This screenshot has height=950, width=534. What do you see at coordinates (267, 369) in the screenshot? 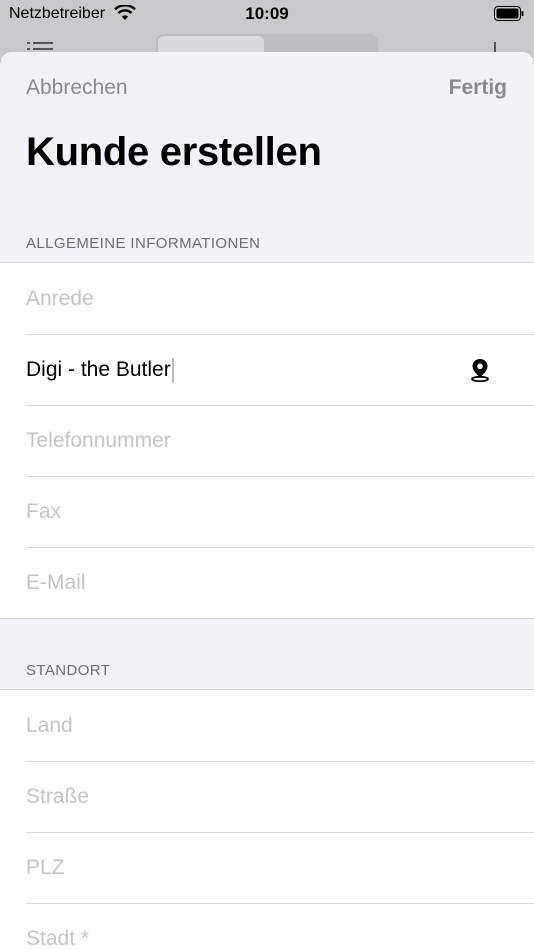
I see `name-row: Digi - the Butler` at bounding box center [267, 369].